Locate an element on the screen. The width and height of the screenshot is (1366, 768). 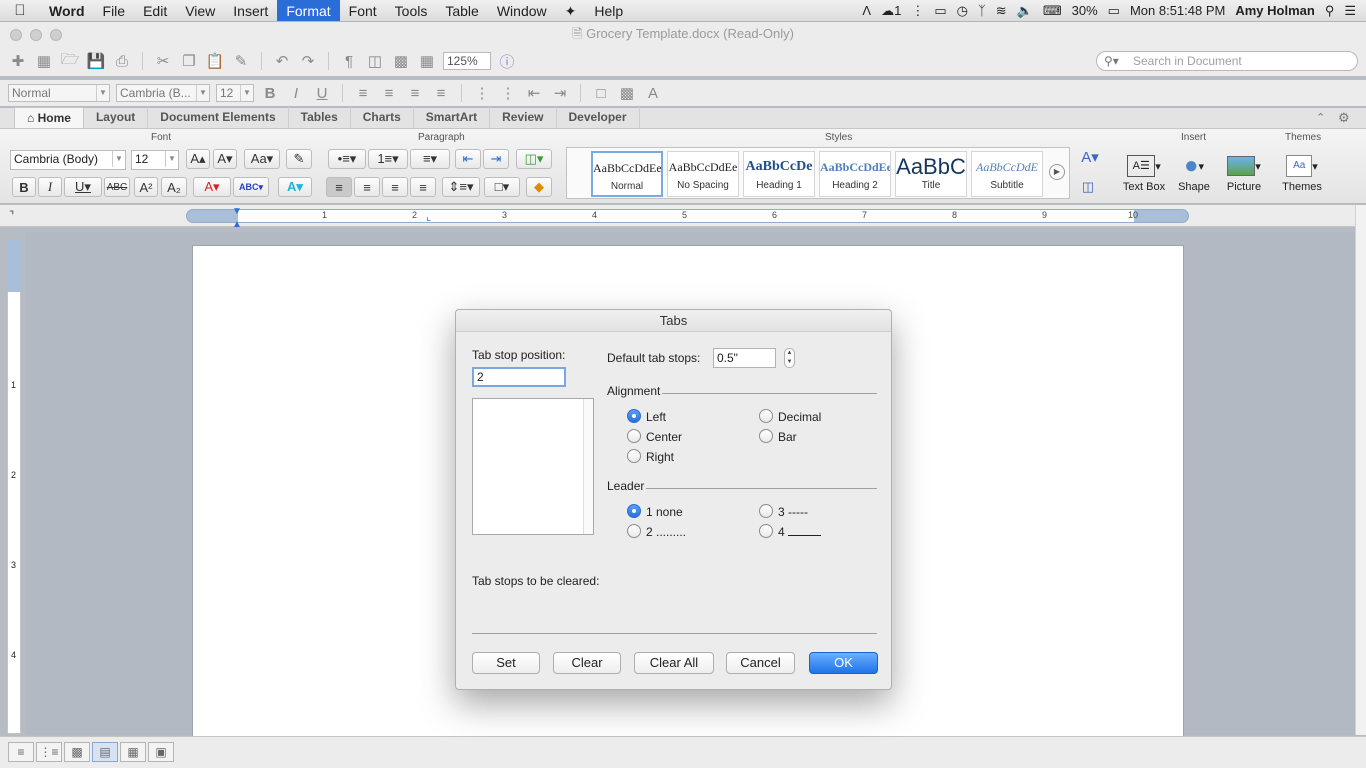
menu-tools: Tools is located at coordinates (411, 10).